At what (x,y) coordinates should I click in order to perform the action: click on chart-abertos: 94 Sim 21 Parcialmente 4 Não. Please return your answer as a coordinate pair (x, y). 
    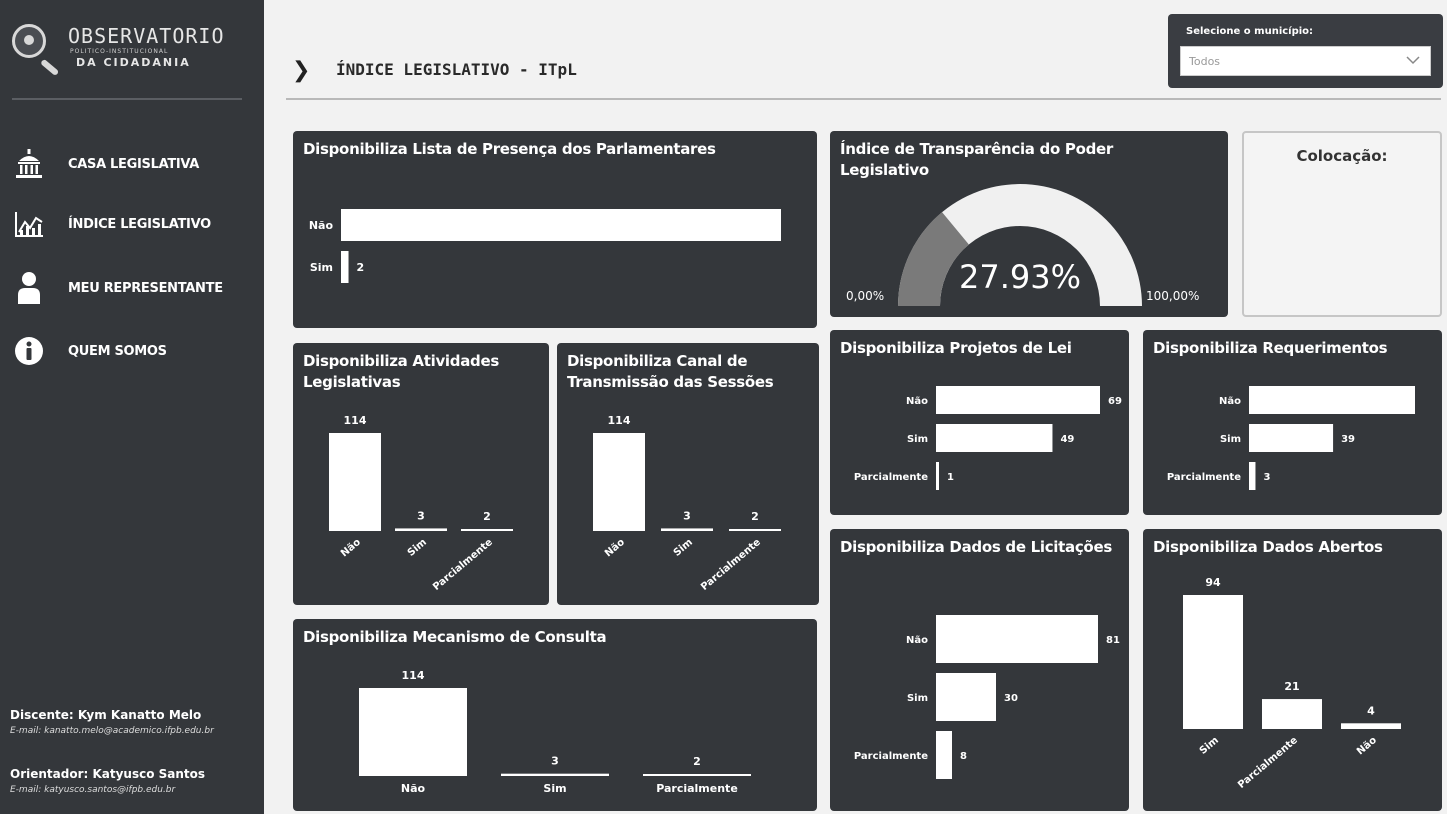
    Looking at the image, I should click on (1292, 683).